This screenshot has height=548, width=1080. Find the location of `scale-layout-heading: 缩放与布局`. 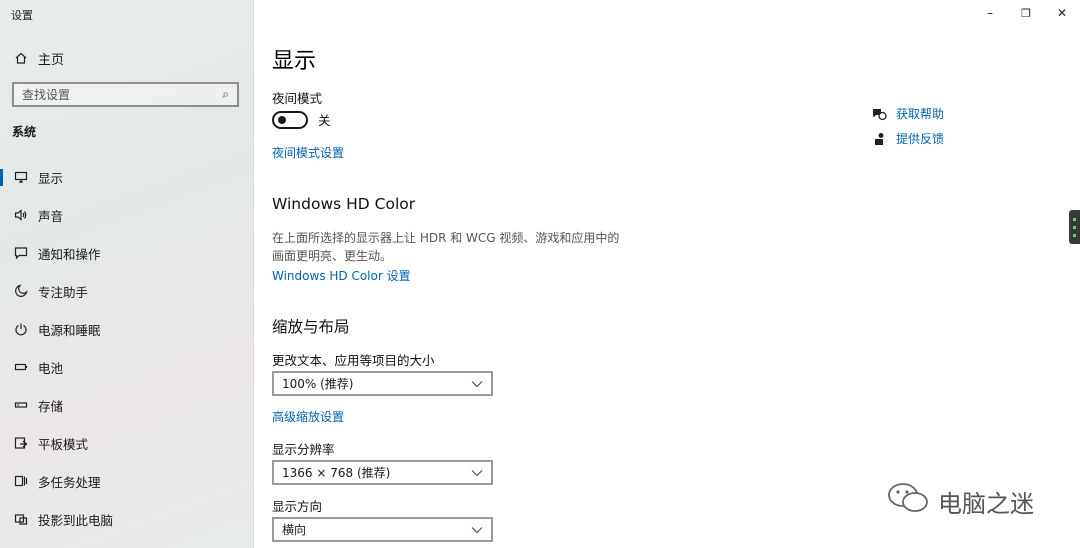

scale-layout-heading: 缩放与布局 is located at coordinates (311, 327).